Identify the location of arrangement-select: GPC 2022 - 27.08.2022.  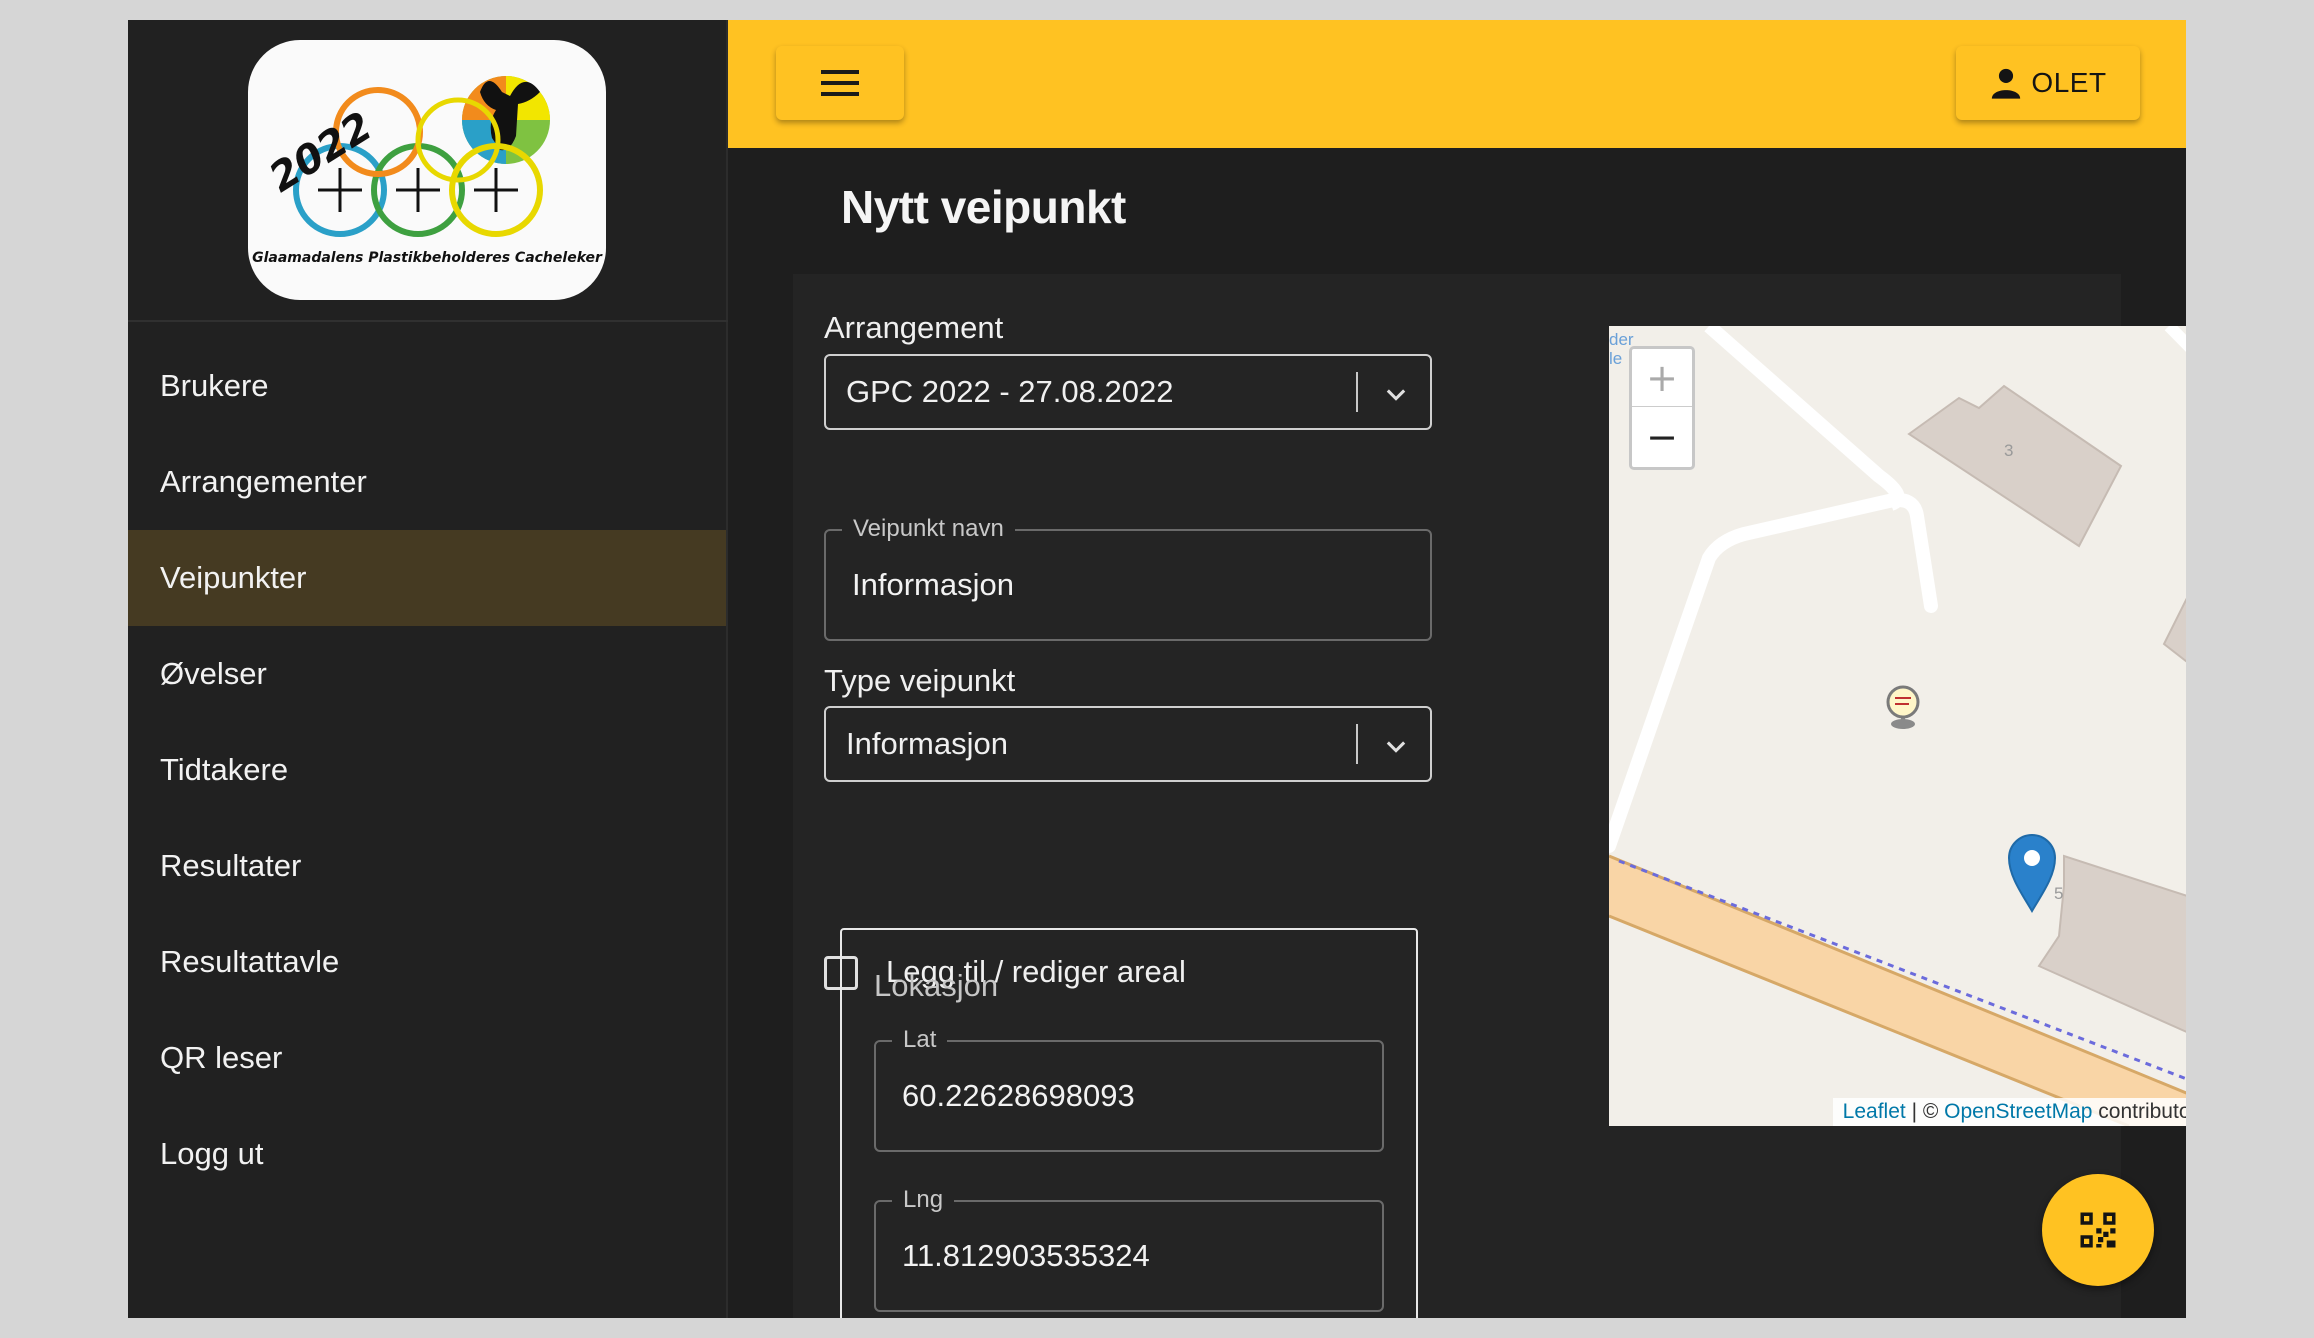
(1128, 392).